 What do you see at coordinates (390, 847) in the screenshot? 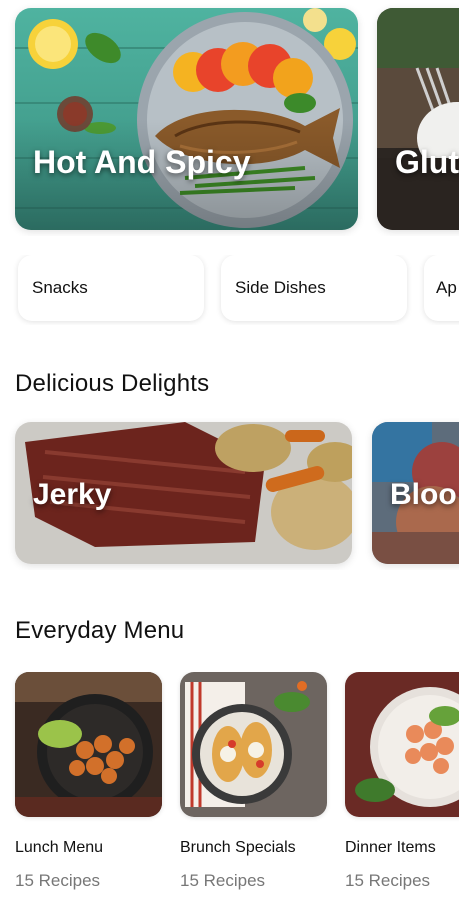
I see `menu-name: Dinner Items` at bounding box center [390, 847].